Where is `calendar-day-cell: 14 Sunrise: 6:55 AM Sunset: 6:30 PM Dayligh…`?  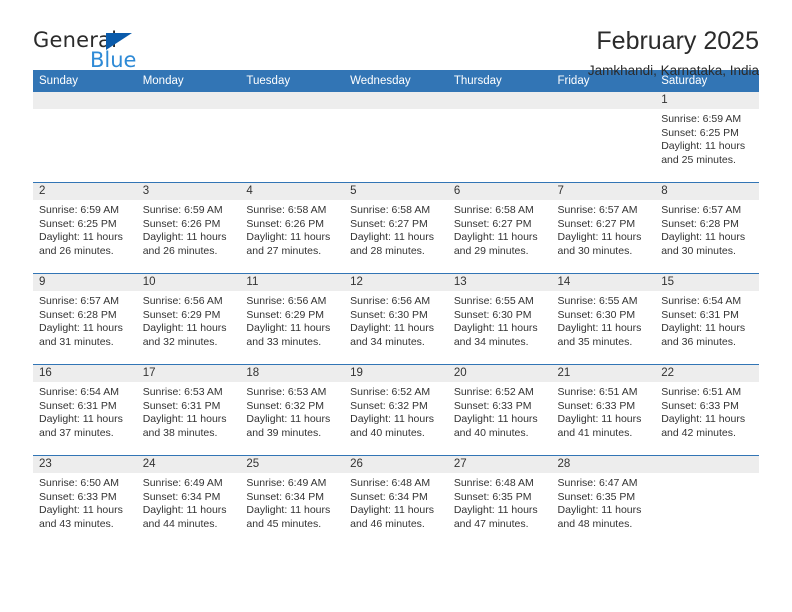 calendar-day-cell: 14 Sunrise: 6:55 AM Sunset: 6:30 PM Dayligh… is located at coordinates (603, 319).